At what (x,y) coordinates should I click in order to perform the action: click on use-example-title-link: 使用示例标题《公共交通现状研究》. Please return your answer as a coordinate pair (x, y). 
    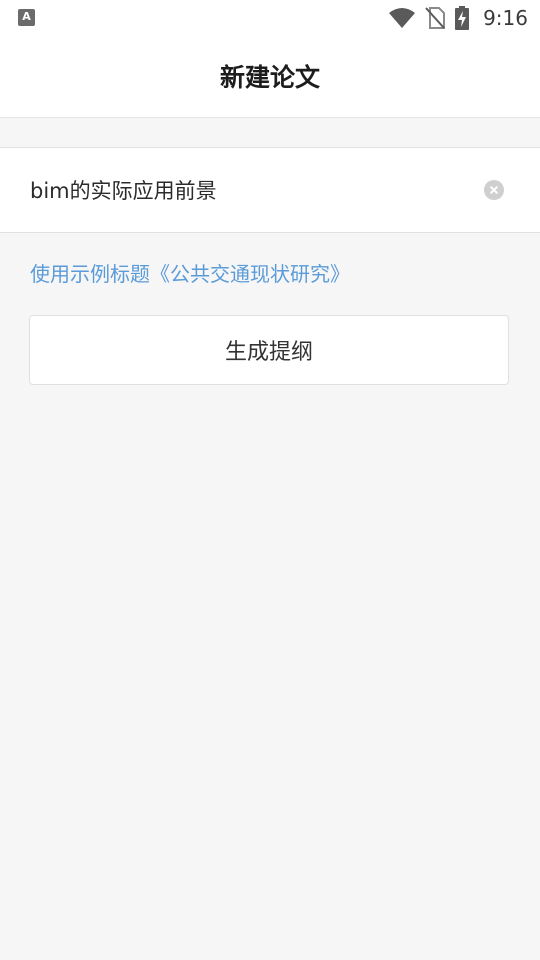
    Looking at the image, I should click on (190, 272).